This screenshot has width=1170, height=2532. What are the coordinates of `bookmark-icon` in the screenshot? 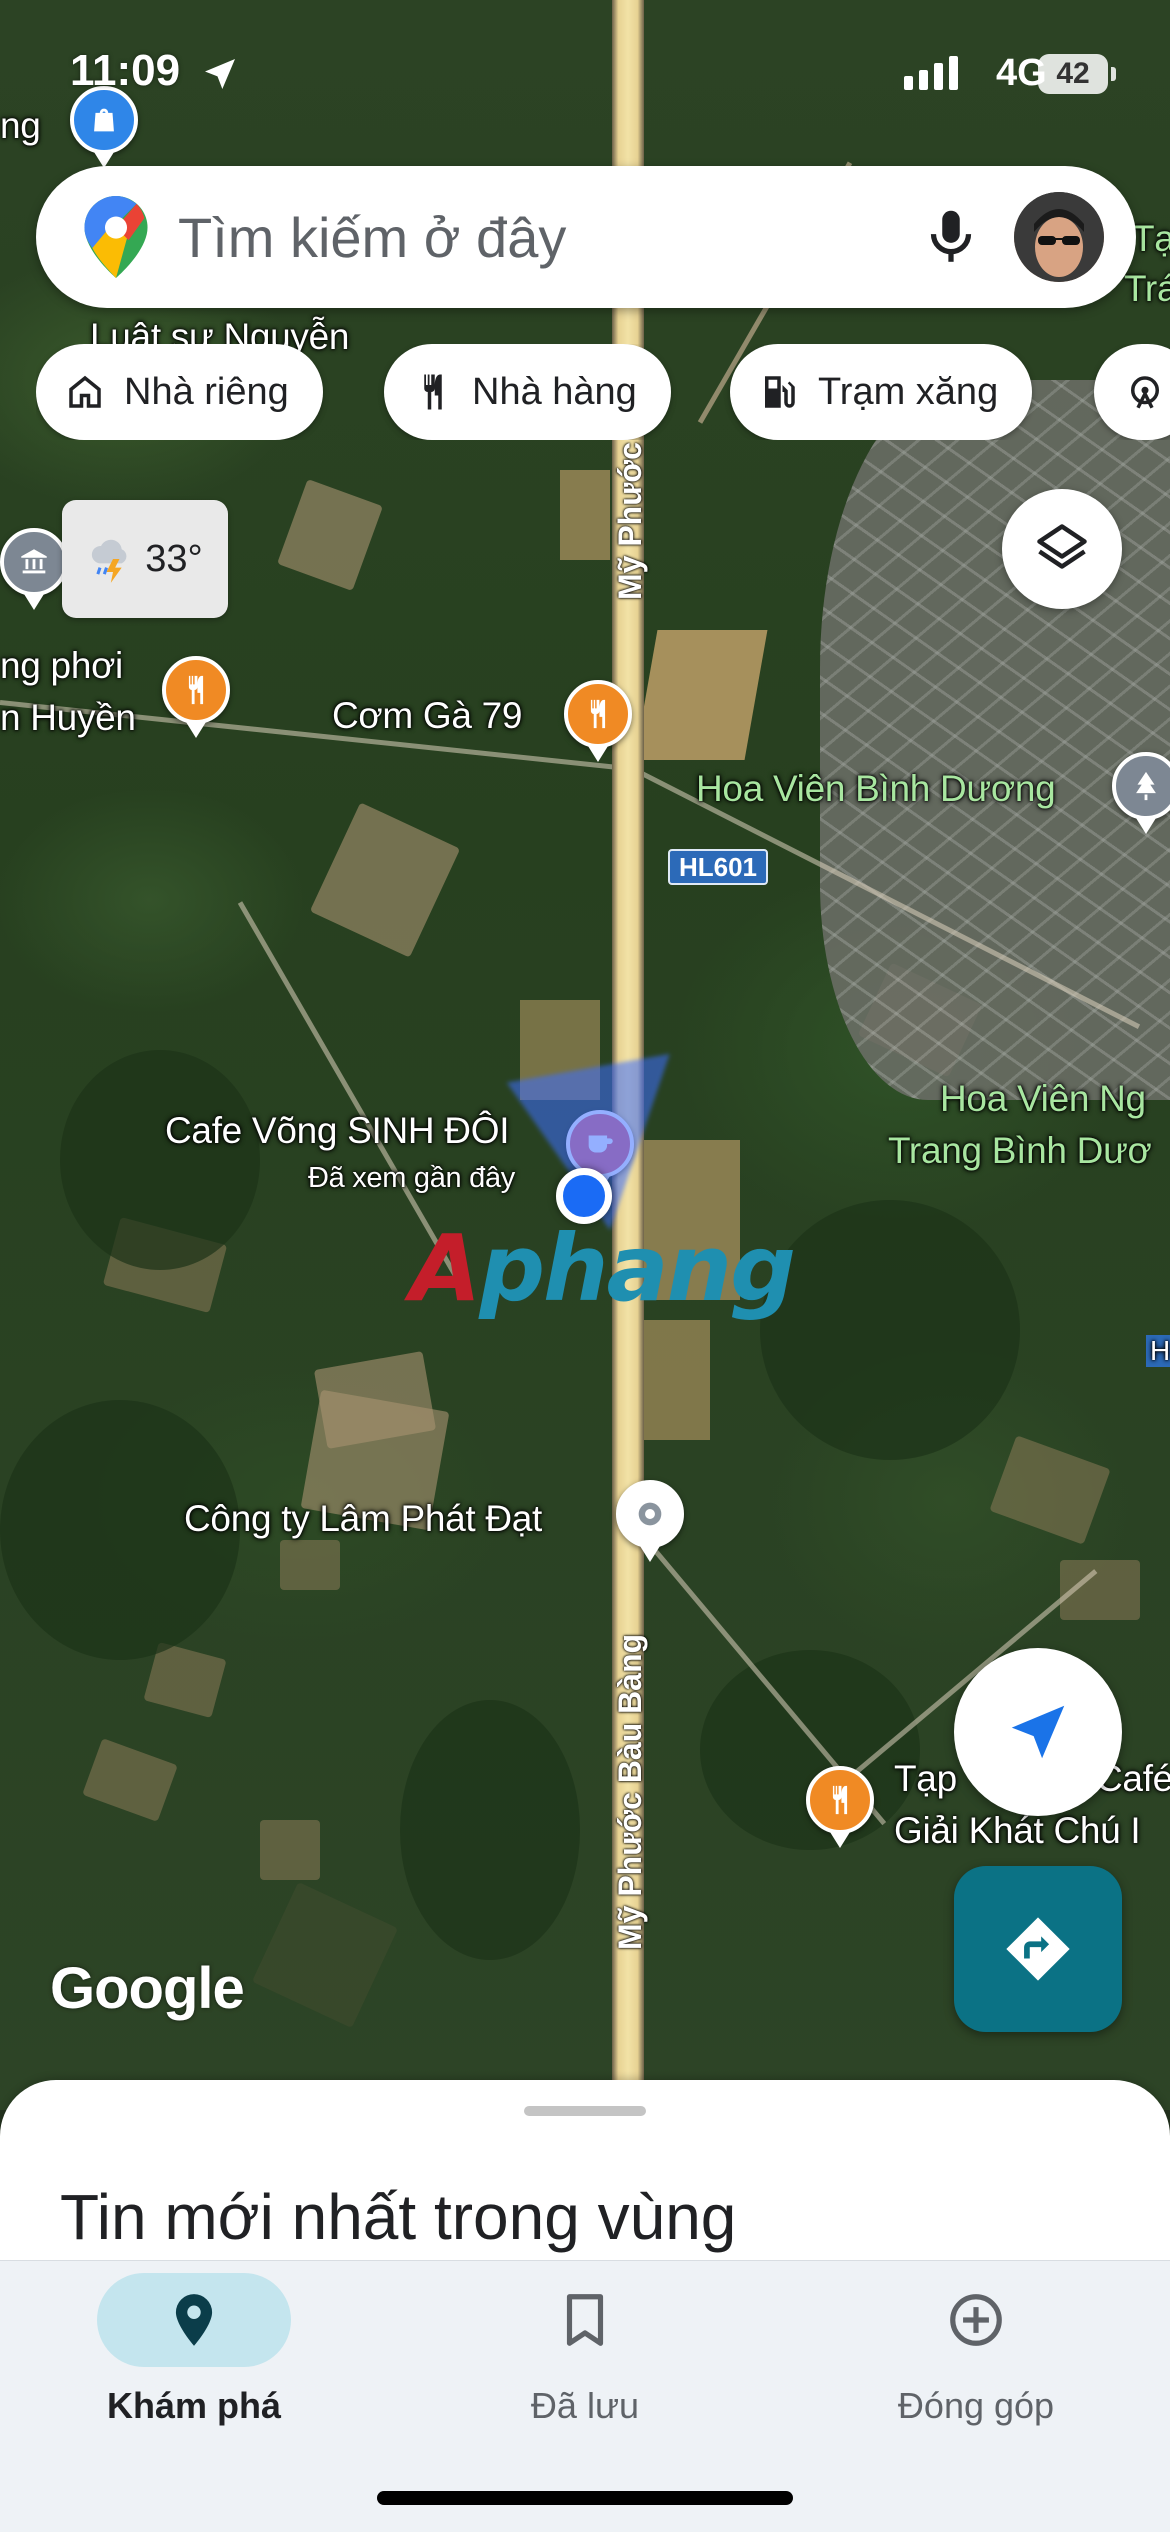 It's located at (585, 2320).